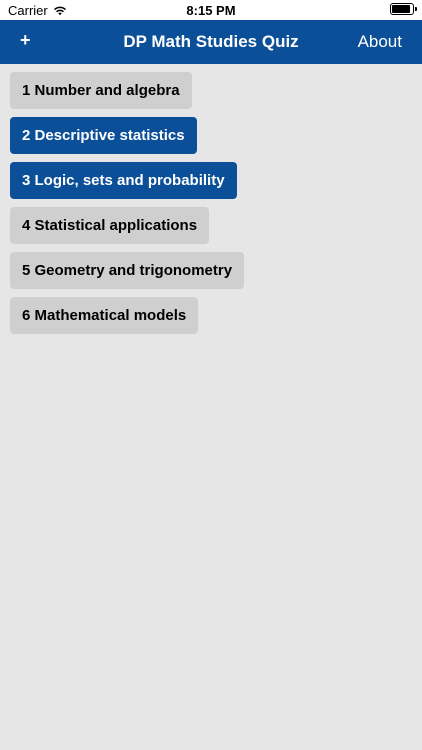  I want to click on topic-button-statistical-applications: 4 Statistical applications, so click(110, 225).